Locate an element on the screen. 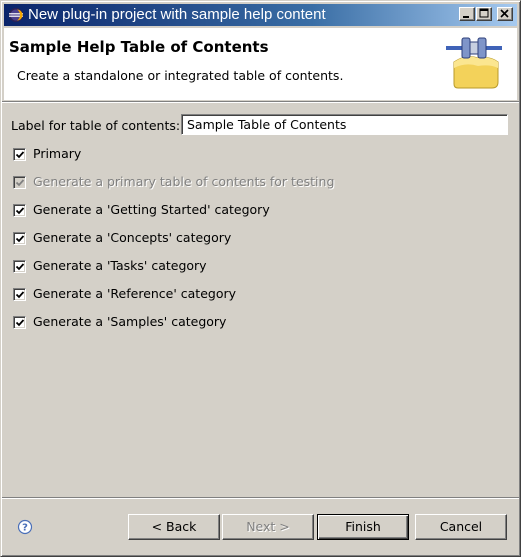 Image resolution: width=521 pixels, height=557 pixels. tasks-checkbox is located at coordinates (19, 266).